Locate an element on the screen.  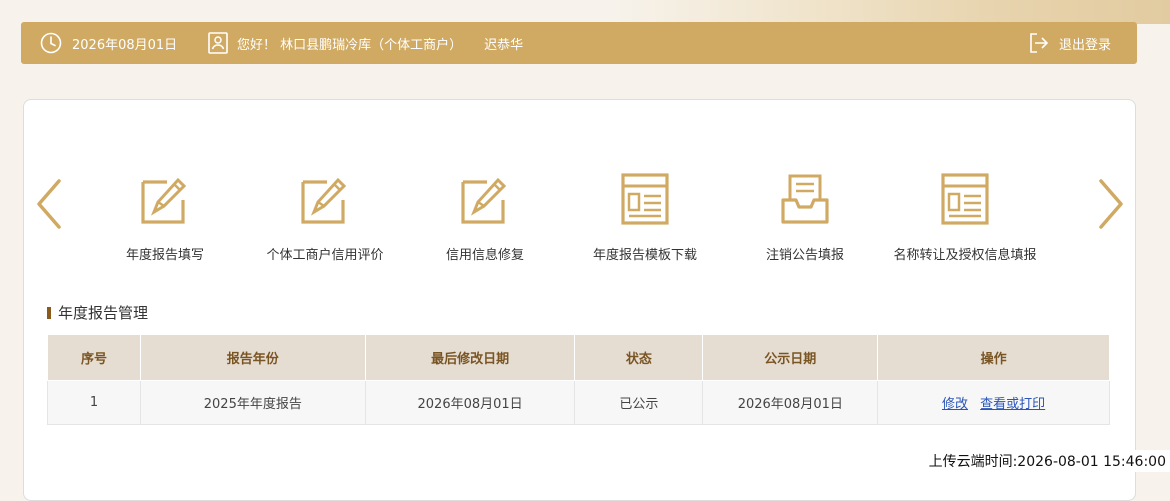
upload-time: 上传云端时间:2026-08-01 15:46:00 is located at coordinates (1047, 461).